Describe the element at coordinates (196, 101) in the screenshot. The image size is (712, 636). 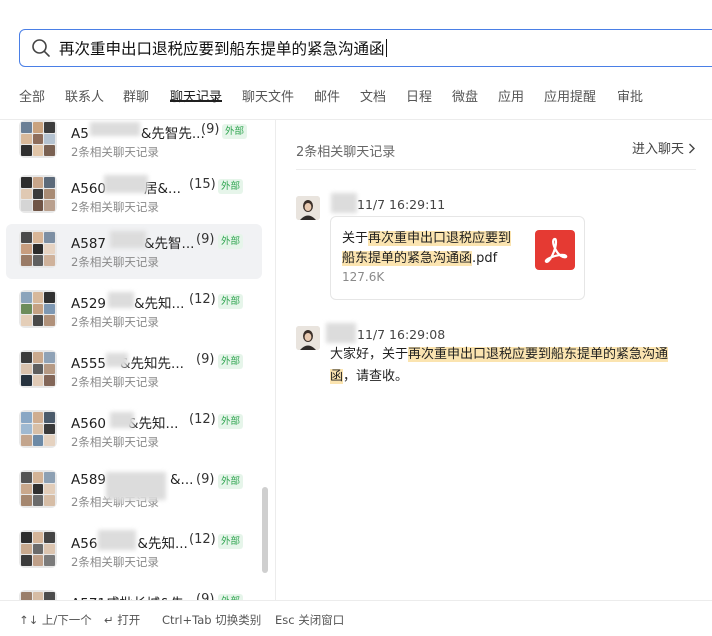
I see `active-tab-indicator` at that location.